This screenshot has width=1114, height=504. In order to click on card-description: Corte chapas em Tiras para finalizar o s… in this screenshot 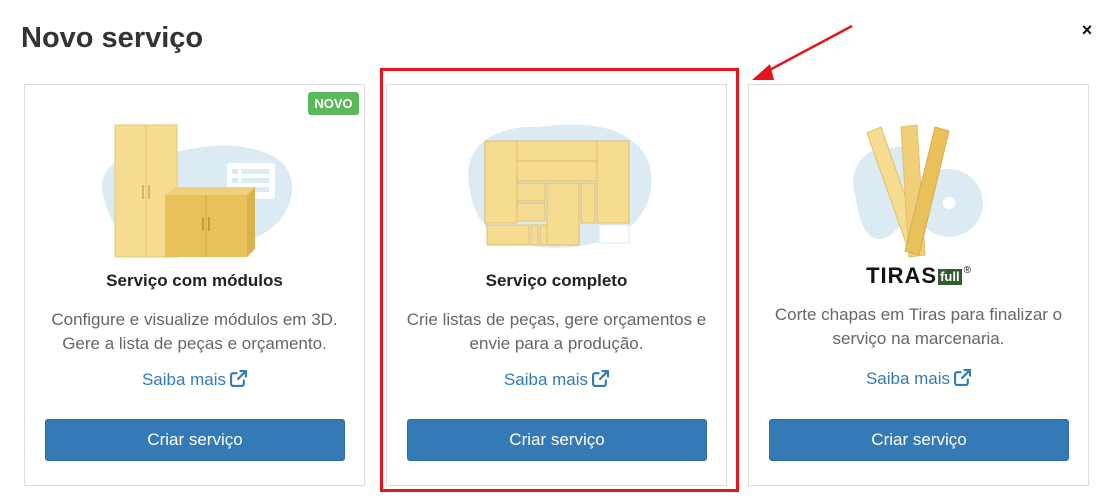, I will do `click(918, 326)`.